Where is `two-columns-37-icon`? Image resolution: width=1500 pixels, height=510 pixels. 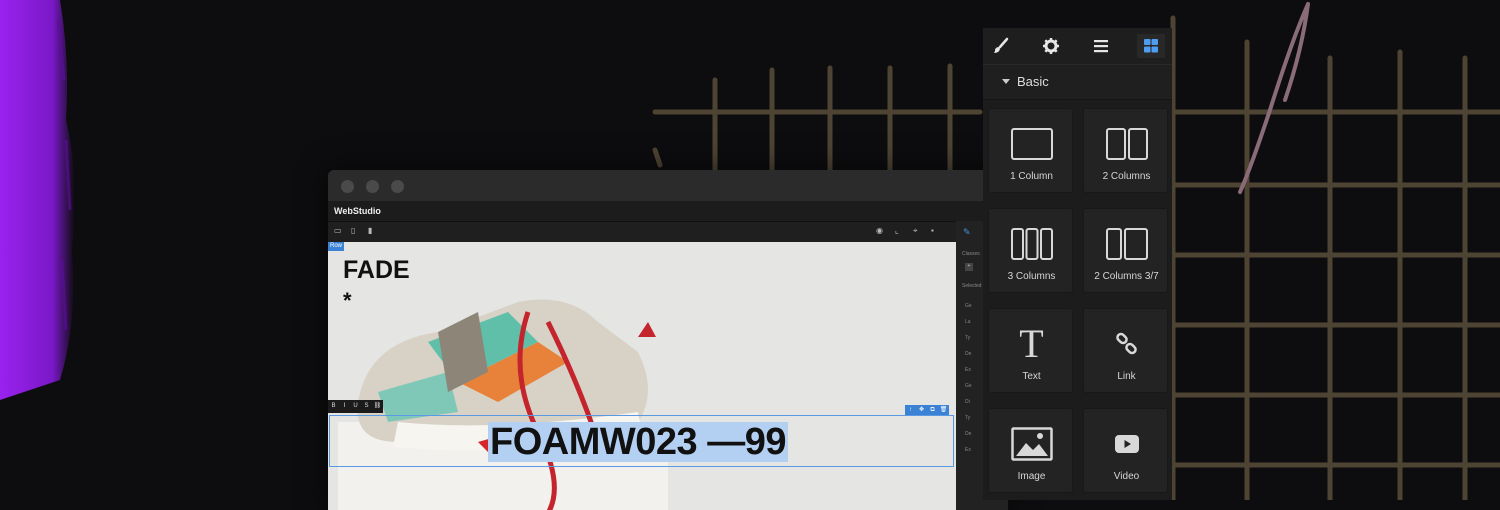
two-columns-37-icon is located at coordinates (1126, 244).